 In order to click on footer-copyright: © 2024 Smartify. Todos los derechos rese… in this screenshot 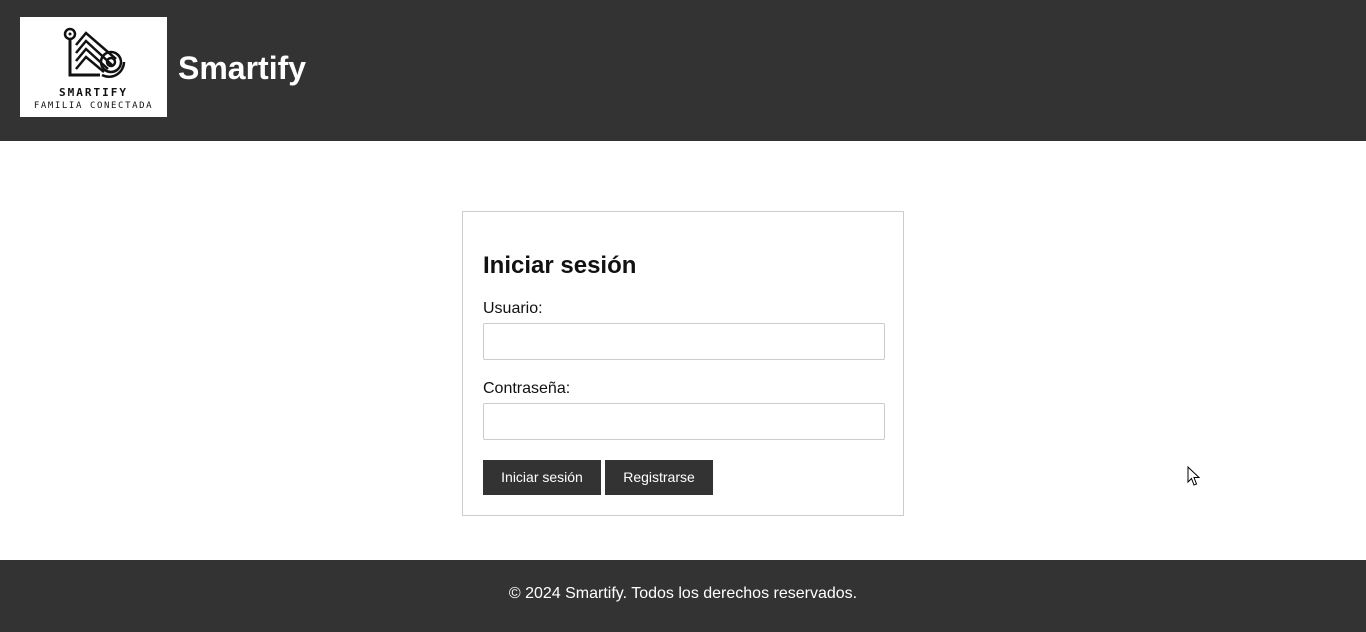, I will do `click(683, 593)`.